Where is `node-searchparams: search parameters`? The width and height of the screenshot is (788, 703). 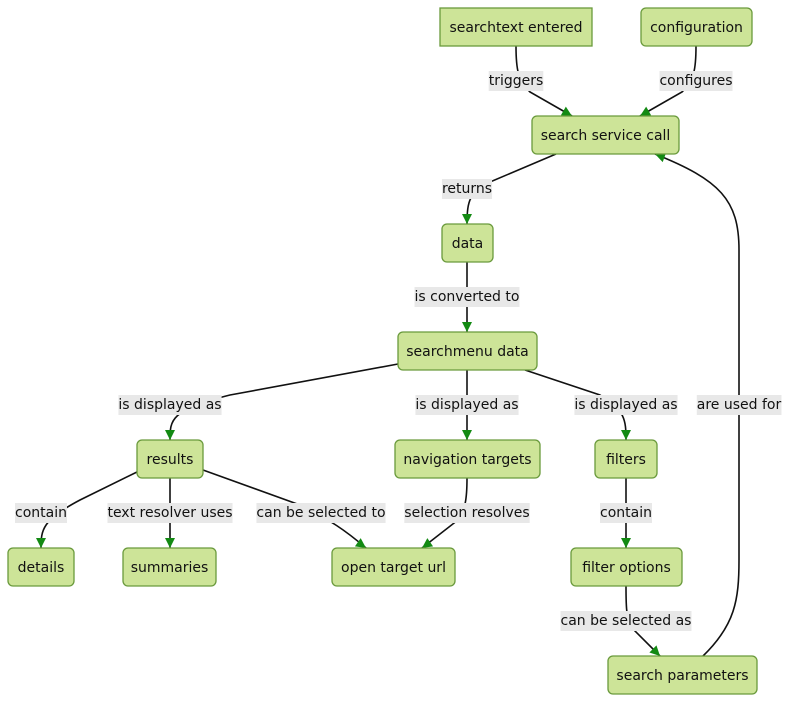 node-searchparams: search parameters is located at coordinates (682, 675).